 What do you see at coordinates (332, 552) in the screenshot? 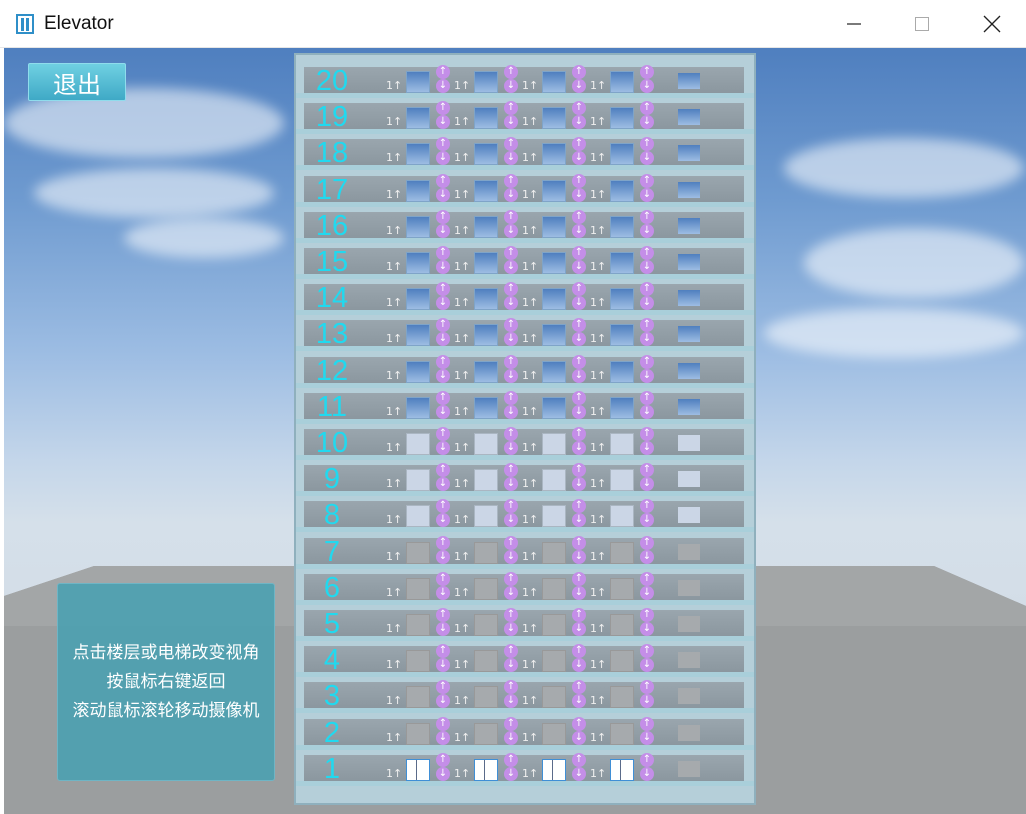
I see `floor-number-label: 7` at bounding box center [332, 552].